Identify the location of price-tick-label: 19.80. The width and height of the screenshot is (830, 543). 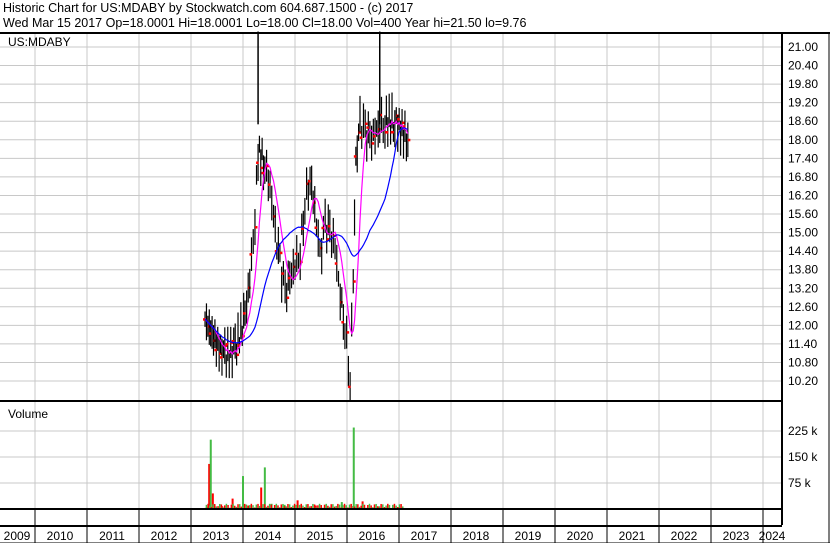
(803, 84).